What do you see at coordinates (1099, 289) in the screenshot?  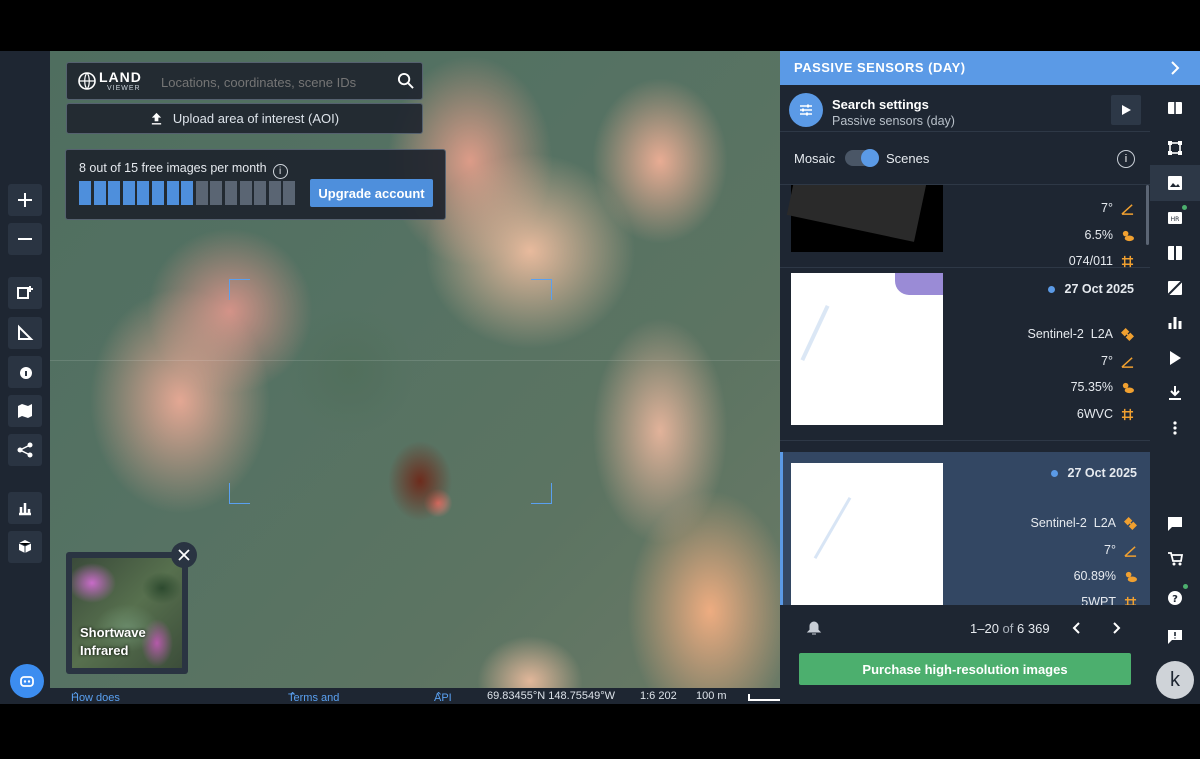 I see `scene-date-value: 27 Oct 2025` at bounding box center [1099, 289].